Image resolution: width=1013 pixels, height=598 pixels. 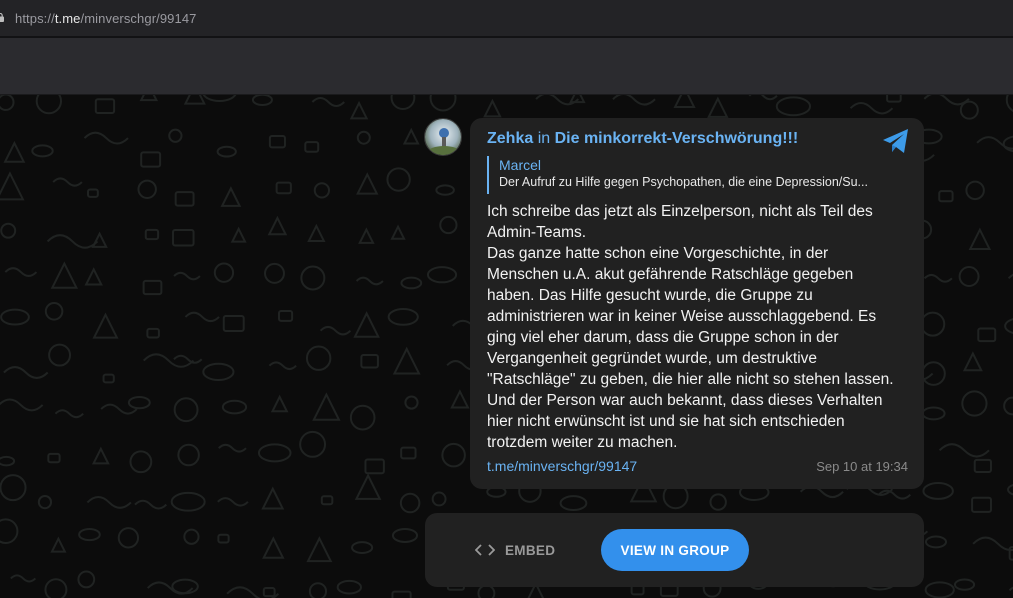 I want to click on author-name: Zehka, so click(x=510, y=138).